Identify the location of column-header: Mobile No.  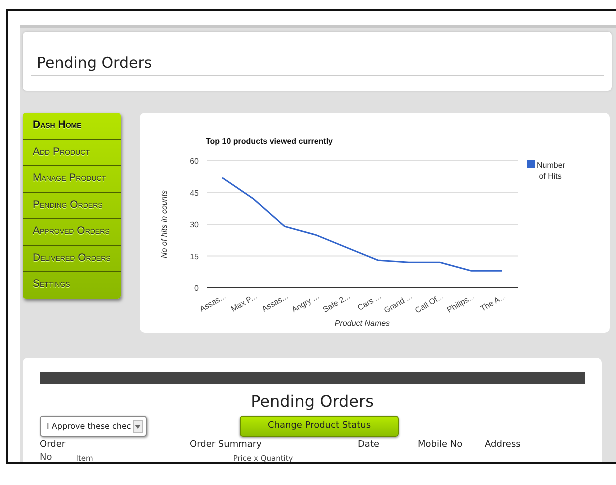
(440, 445).